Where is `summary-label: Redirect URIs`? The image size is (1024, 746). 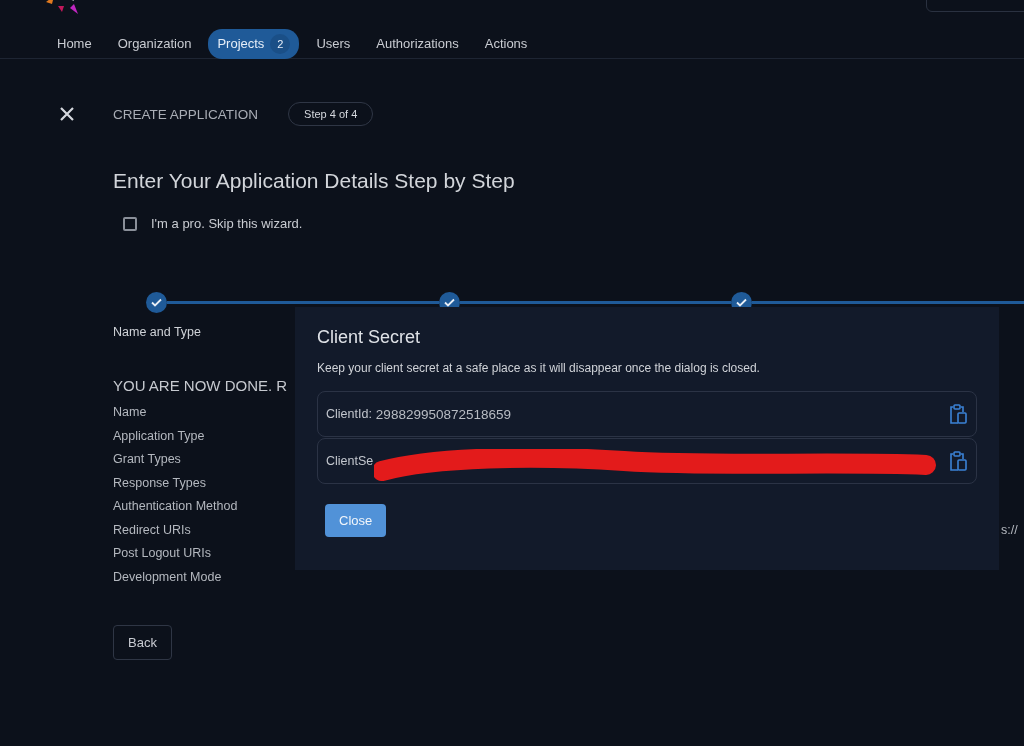 summary-label: Redirect URIs is located at coordinates (152, 530).